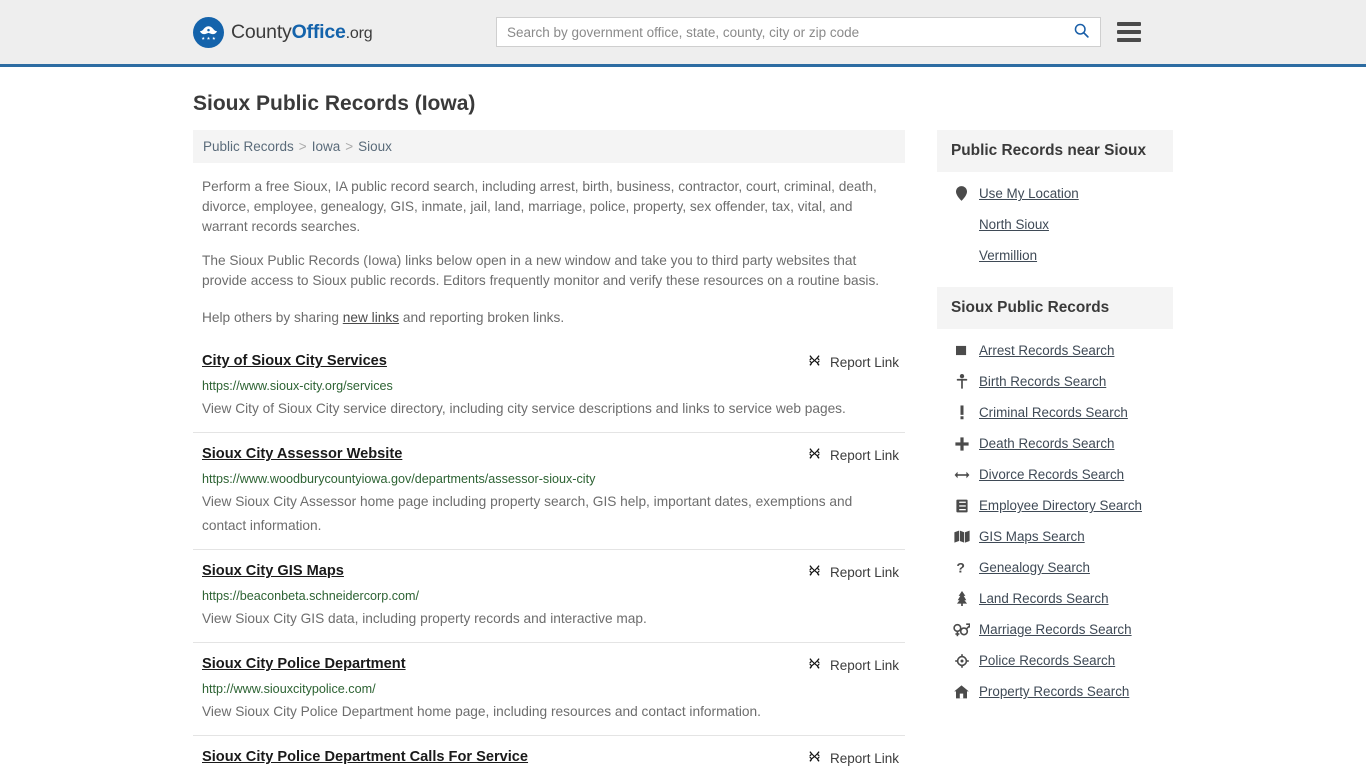 The height and width of the screenshot is (768, 1366). I want to click on header-search-area, so click(818, 32).